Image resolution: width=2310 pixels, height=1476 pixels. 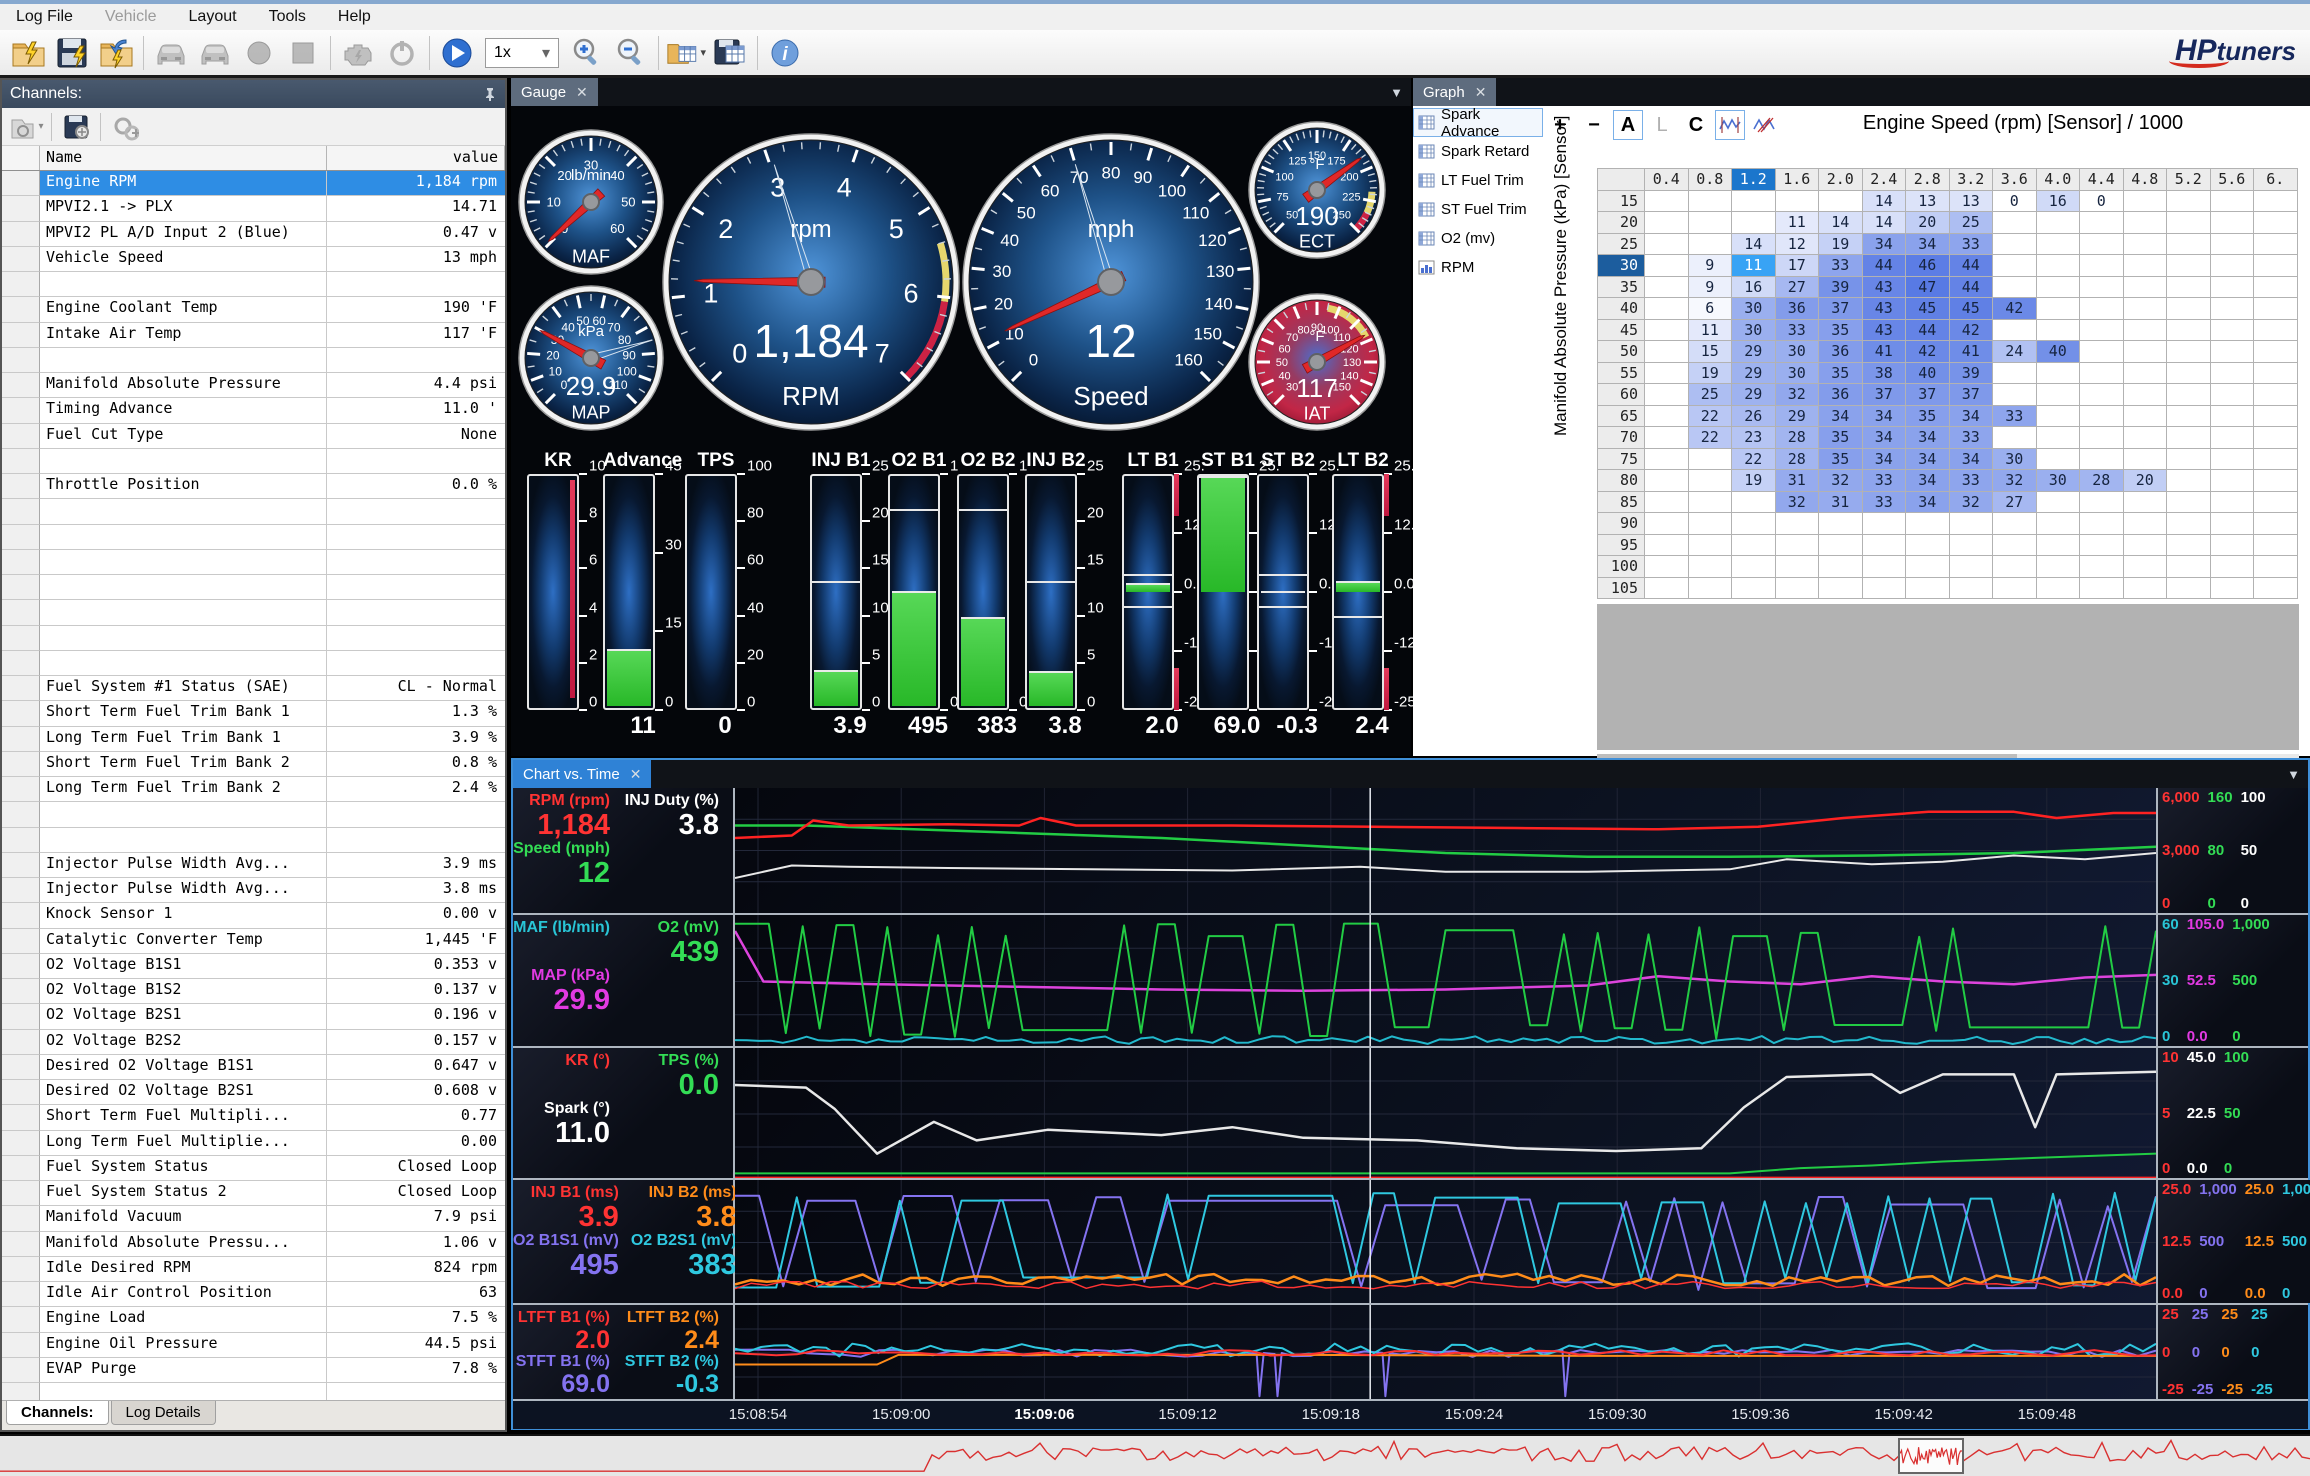 What do you see at coordinates (2188, 179) in the screenshot?
I see `rpm-column-header: 5.2` at bounding box center [2188, 179].